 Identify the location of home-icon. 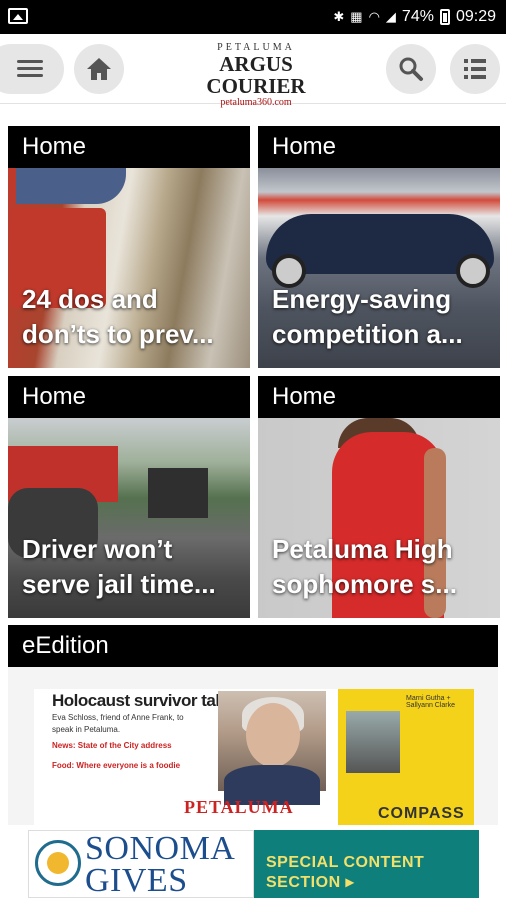
(99, 69).